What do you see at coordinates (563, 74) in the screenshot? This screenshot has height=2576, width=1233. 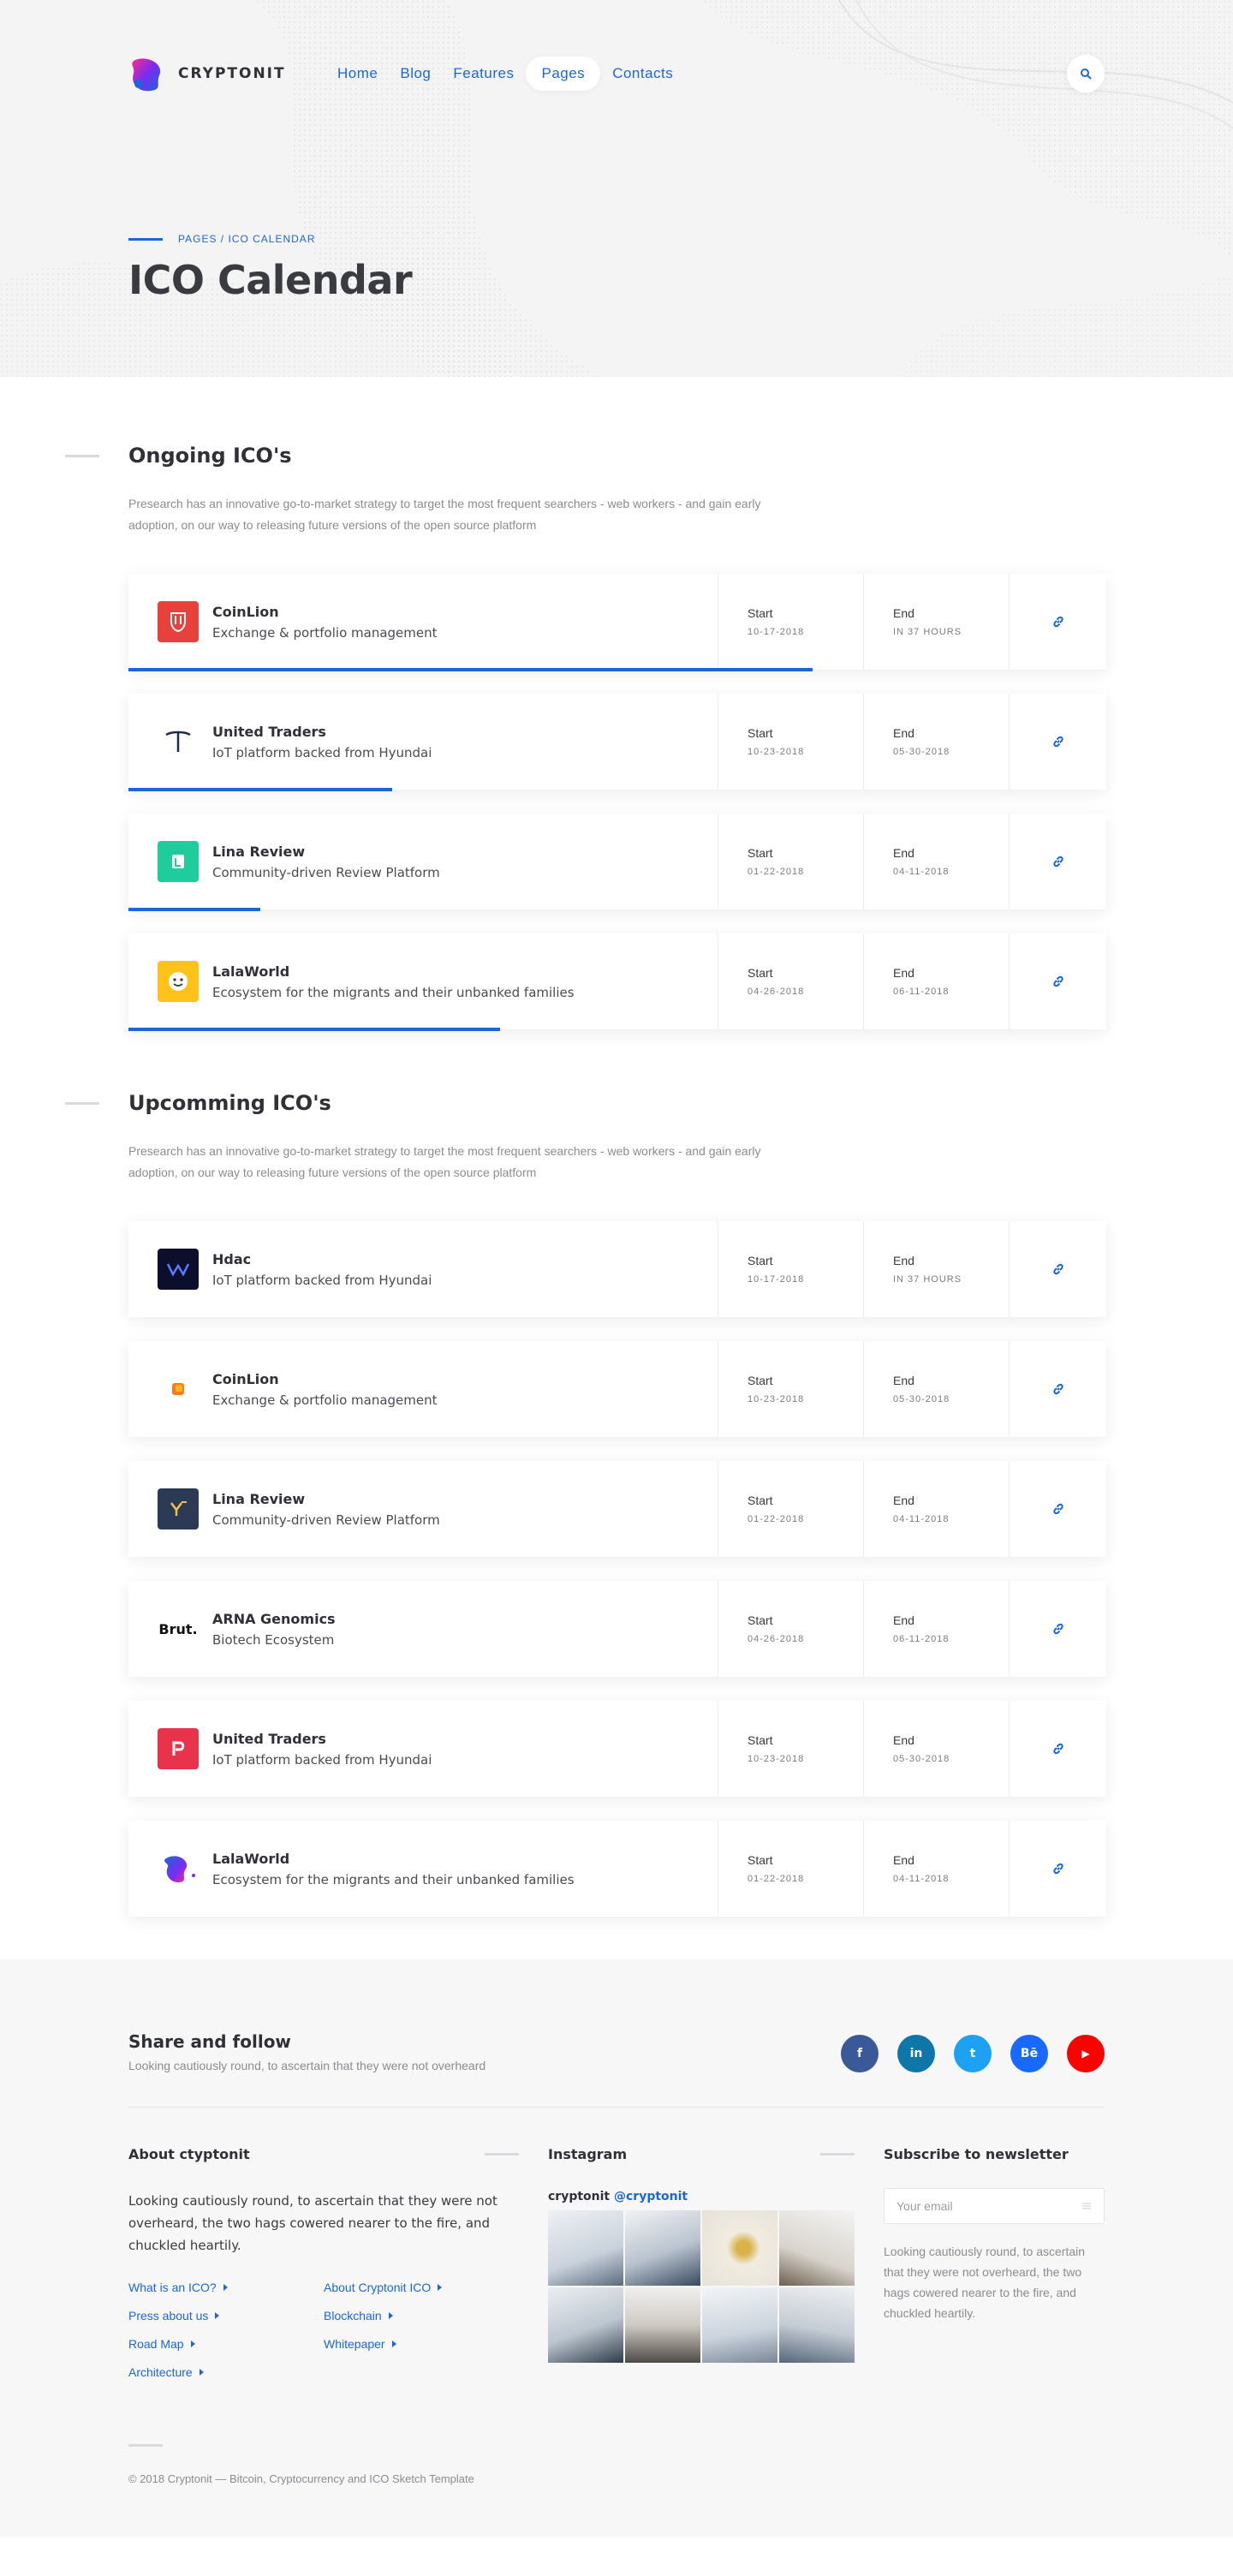 I see `nav-pages: Pages` at bounding box center [563, 74].